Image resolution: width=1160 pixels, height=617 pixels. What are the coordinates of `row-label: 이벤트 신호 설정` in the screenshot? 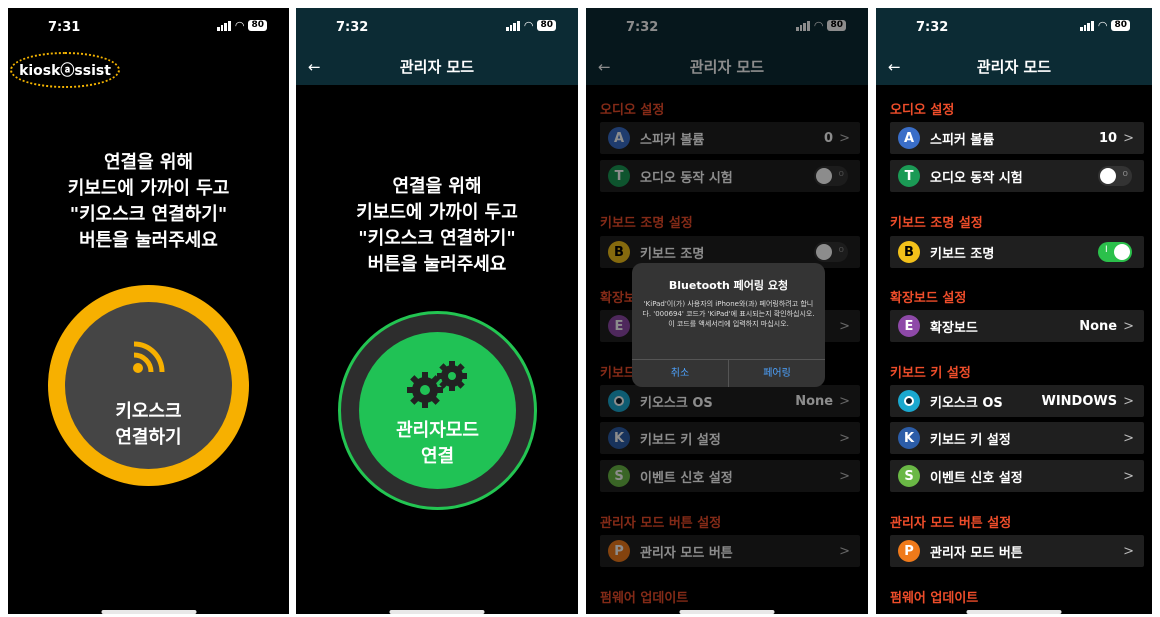 It's located at (976, 478).